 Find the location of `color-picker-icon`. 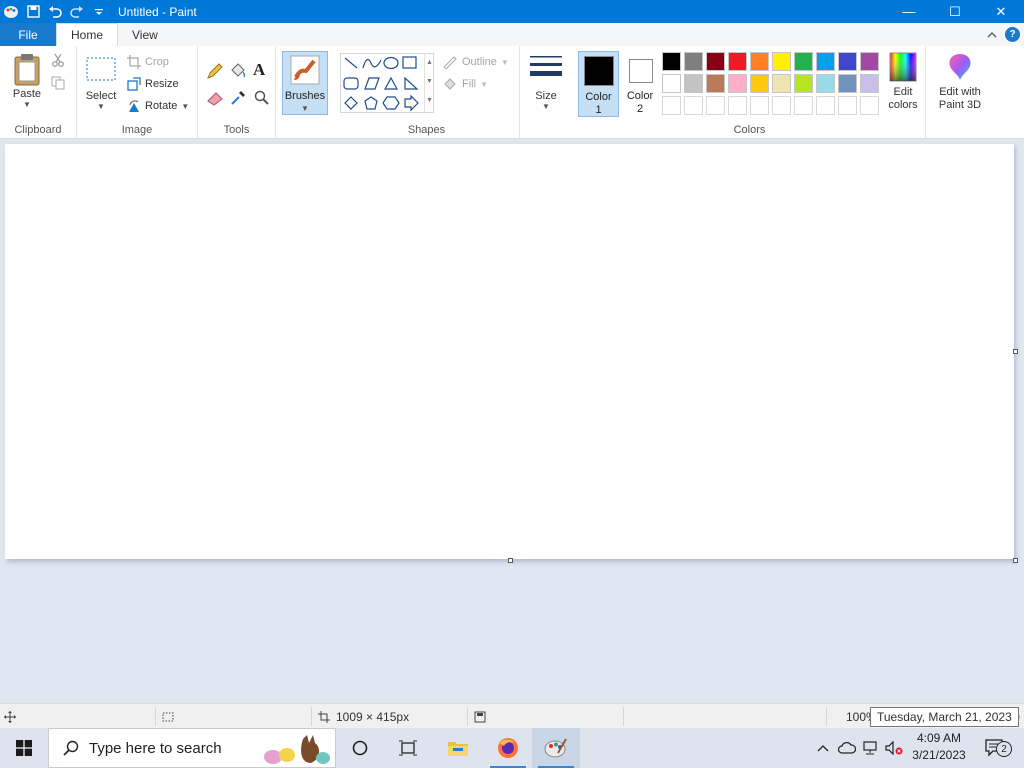

color-picker-icon is located at coordinates (238, 98).